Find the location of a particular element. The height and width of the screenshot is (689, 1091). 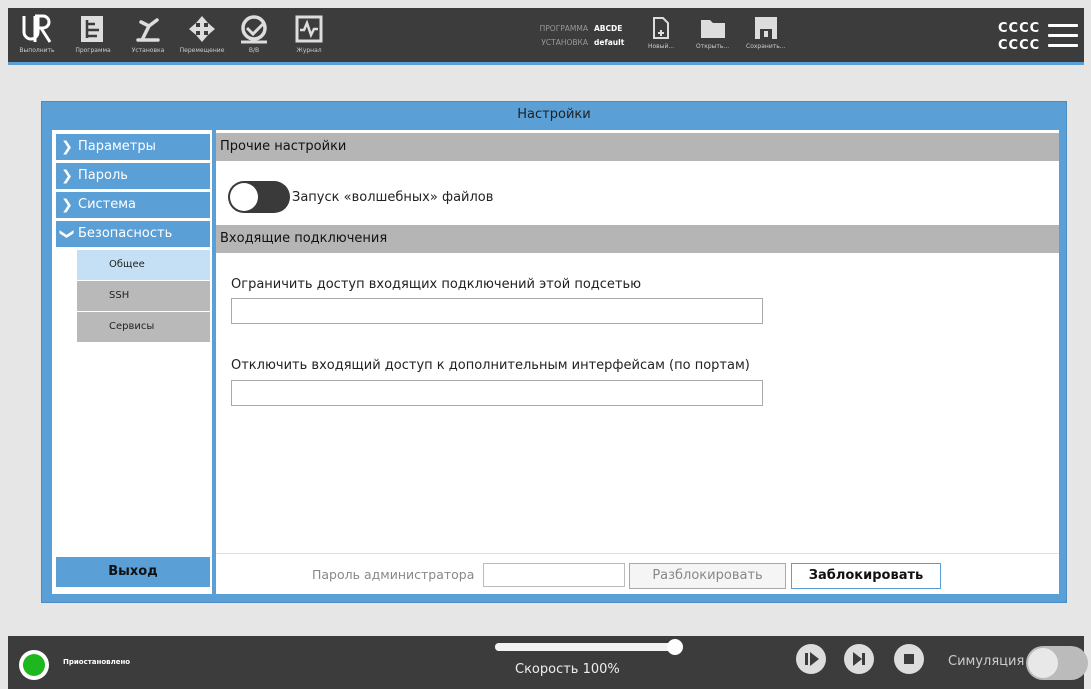

nav-move-label: Перемещение is located at coordinates (202, 50).